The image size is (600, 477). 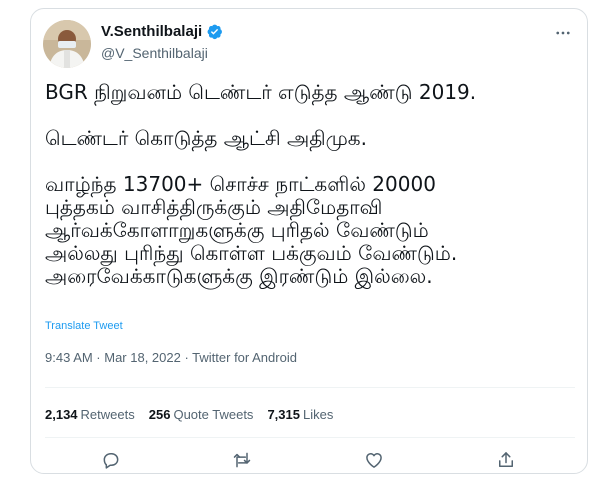 What do you see at coordinates (240, 184) in the screenshot?
I see `tweet-line: வாழ்ந்த 13700+ சொச்ச நாட்களில் 20000` at bounding box center [240, 184].